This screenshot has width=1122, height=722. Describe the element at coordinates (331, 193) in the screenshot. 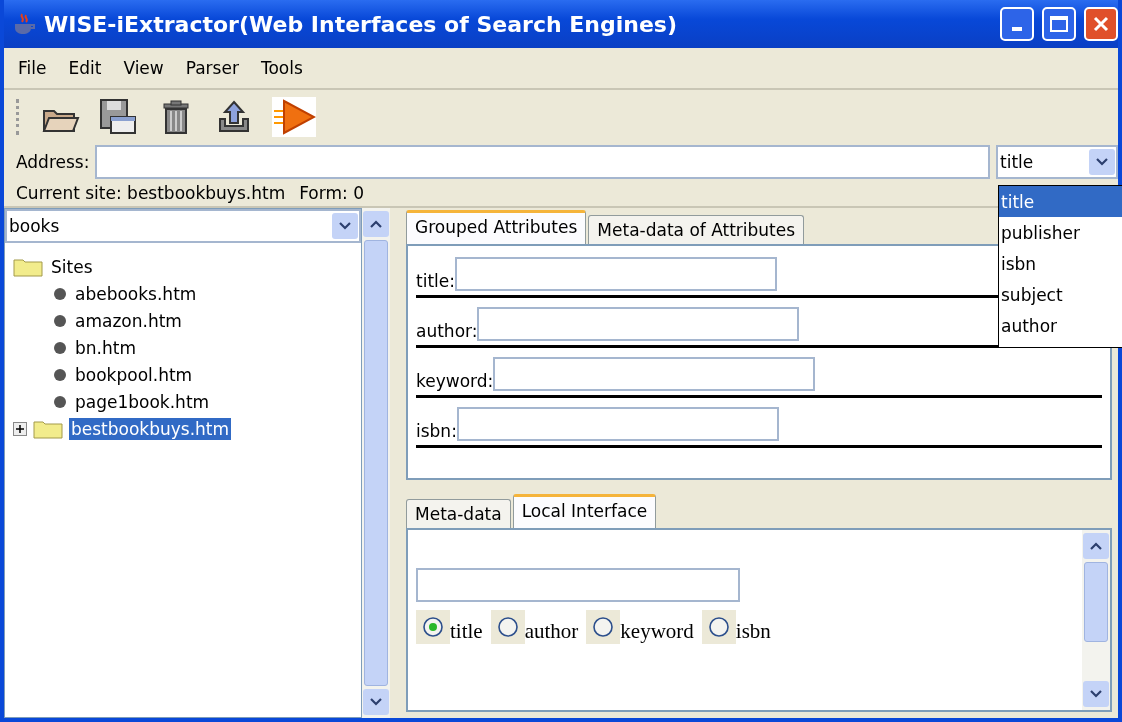

I see `status-text: Form: 0` at that location.